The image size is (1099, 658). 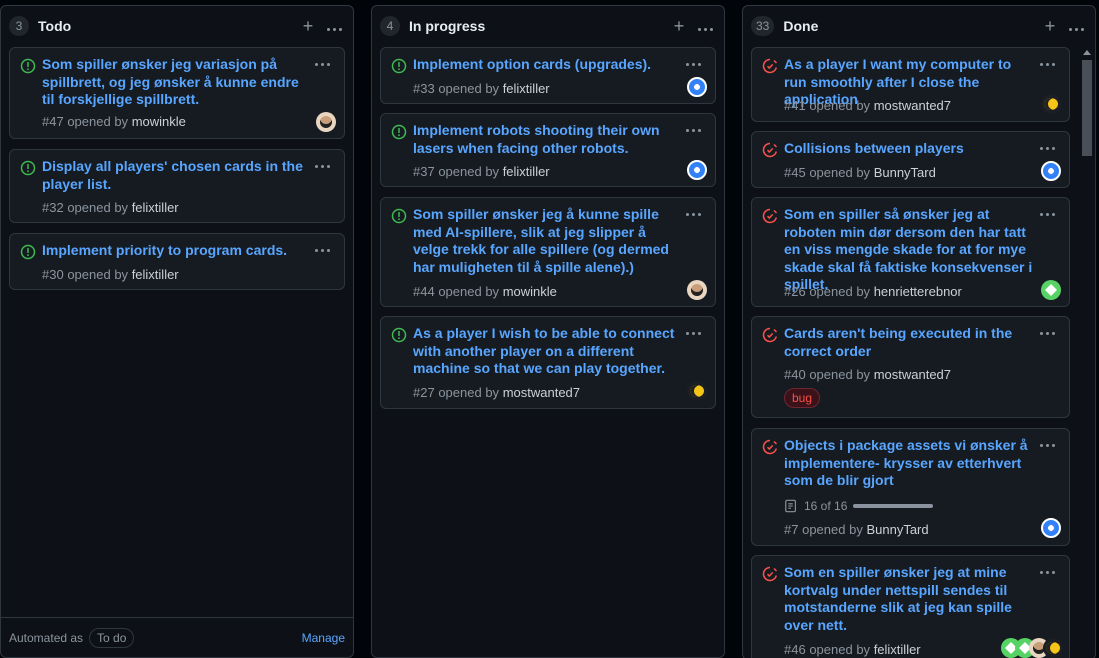 What do you see at coordinates (177, 637) in the screenshot?
I see `column-footer: Automated as To do Manage` at bounding box center [177, 637].